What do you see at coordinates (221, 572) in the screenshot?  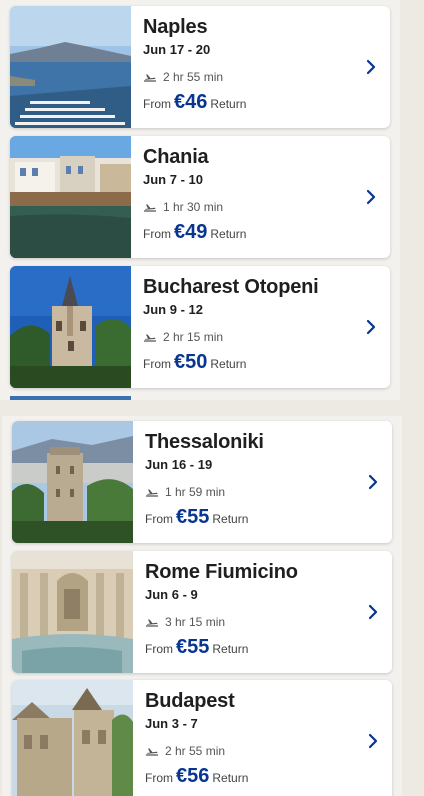 I see `destination-city: Rome Fiumicino` at bounding box center [221, 572].